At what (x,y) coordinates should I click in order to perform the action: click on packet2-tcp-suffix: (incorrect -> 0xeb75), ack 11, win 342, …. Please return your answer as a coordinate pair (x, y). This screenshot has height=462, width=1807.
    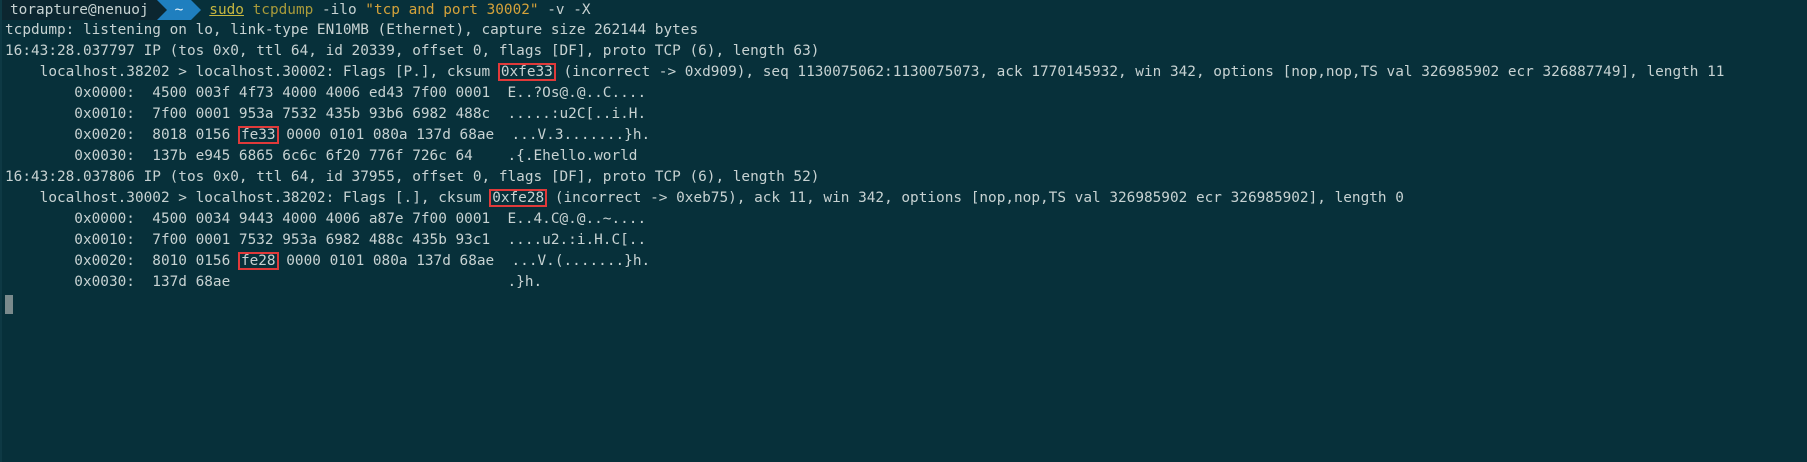
    Looking at the image, I should click on (975, 198).